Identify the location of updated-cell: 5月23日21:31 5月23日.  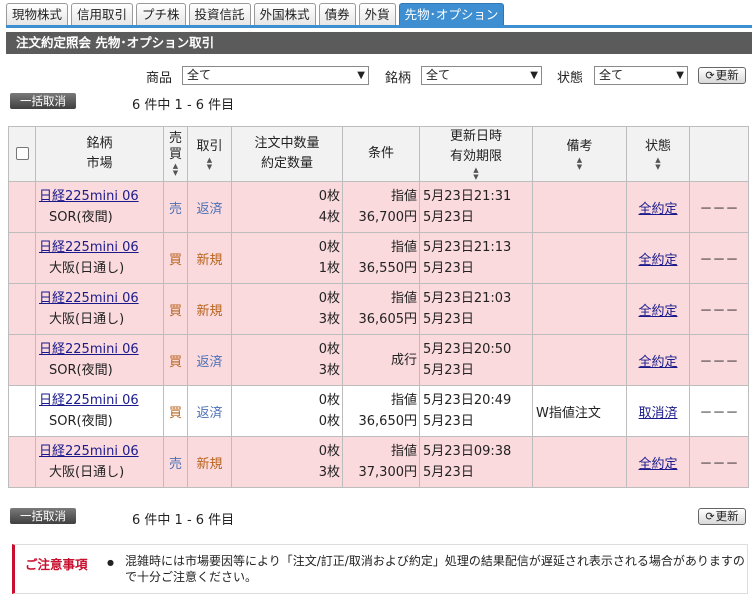
(476, 207).